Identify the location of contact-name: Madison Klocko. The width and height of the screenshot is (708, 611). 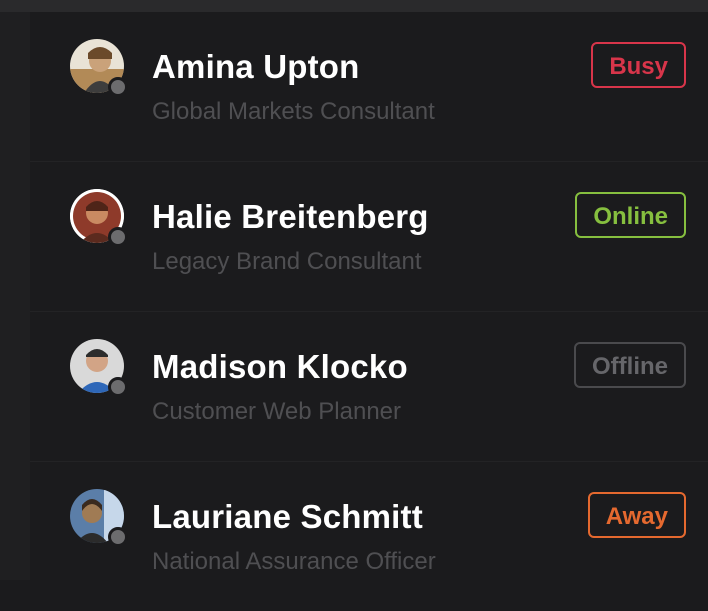
(280, 366).